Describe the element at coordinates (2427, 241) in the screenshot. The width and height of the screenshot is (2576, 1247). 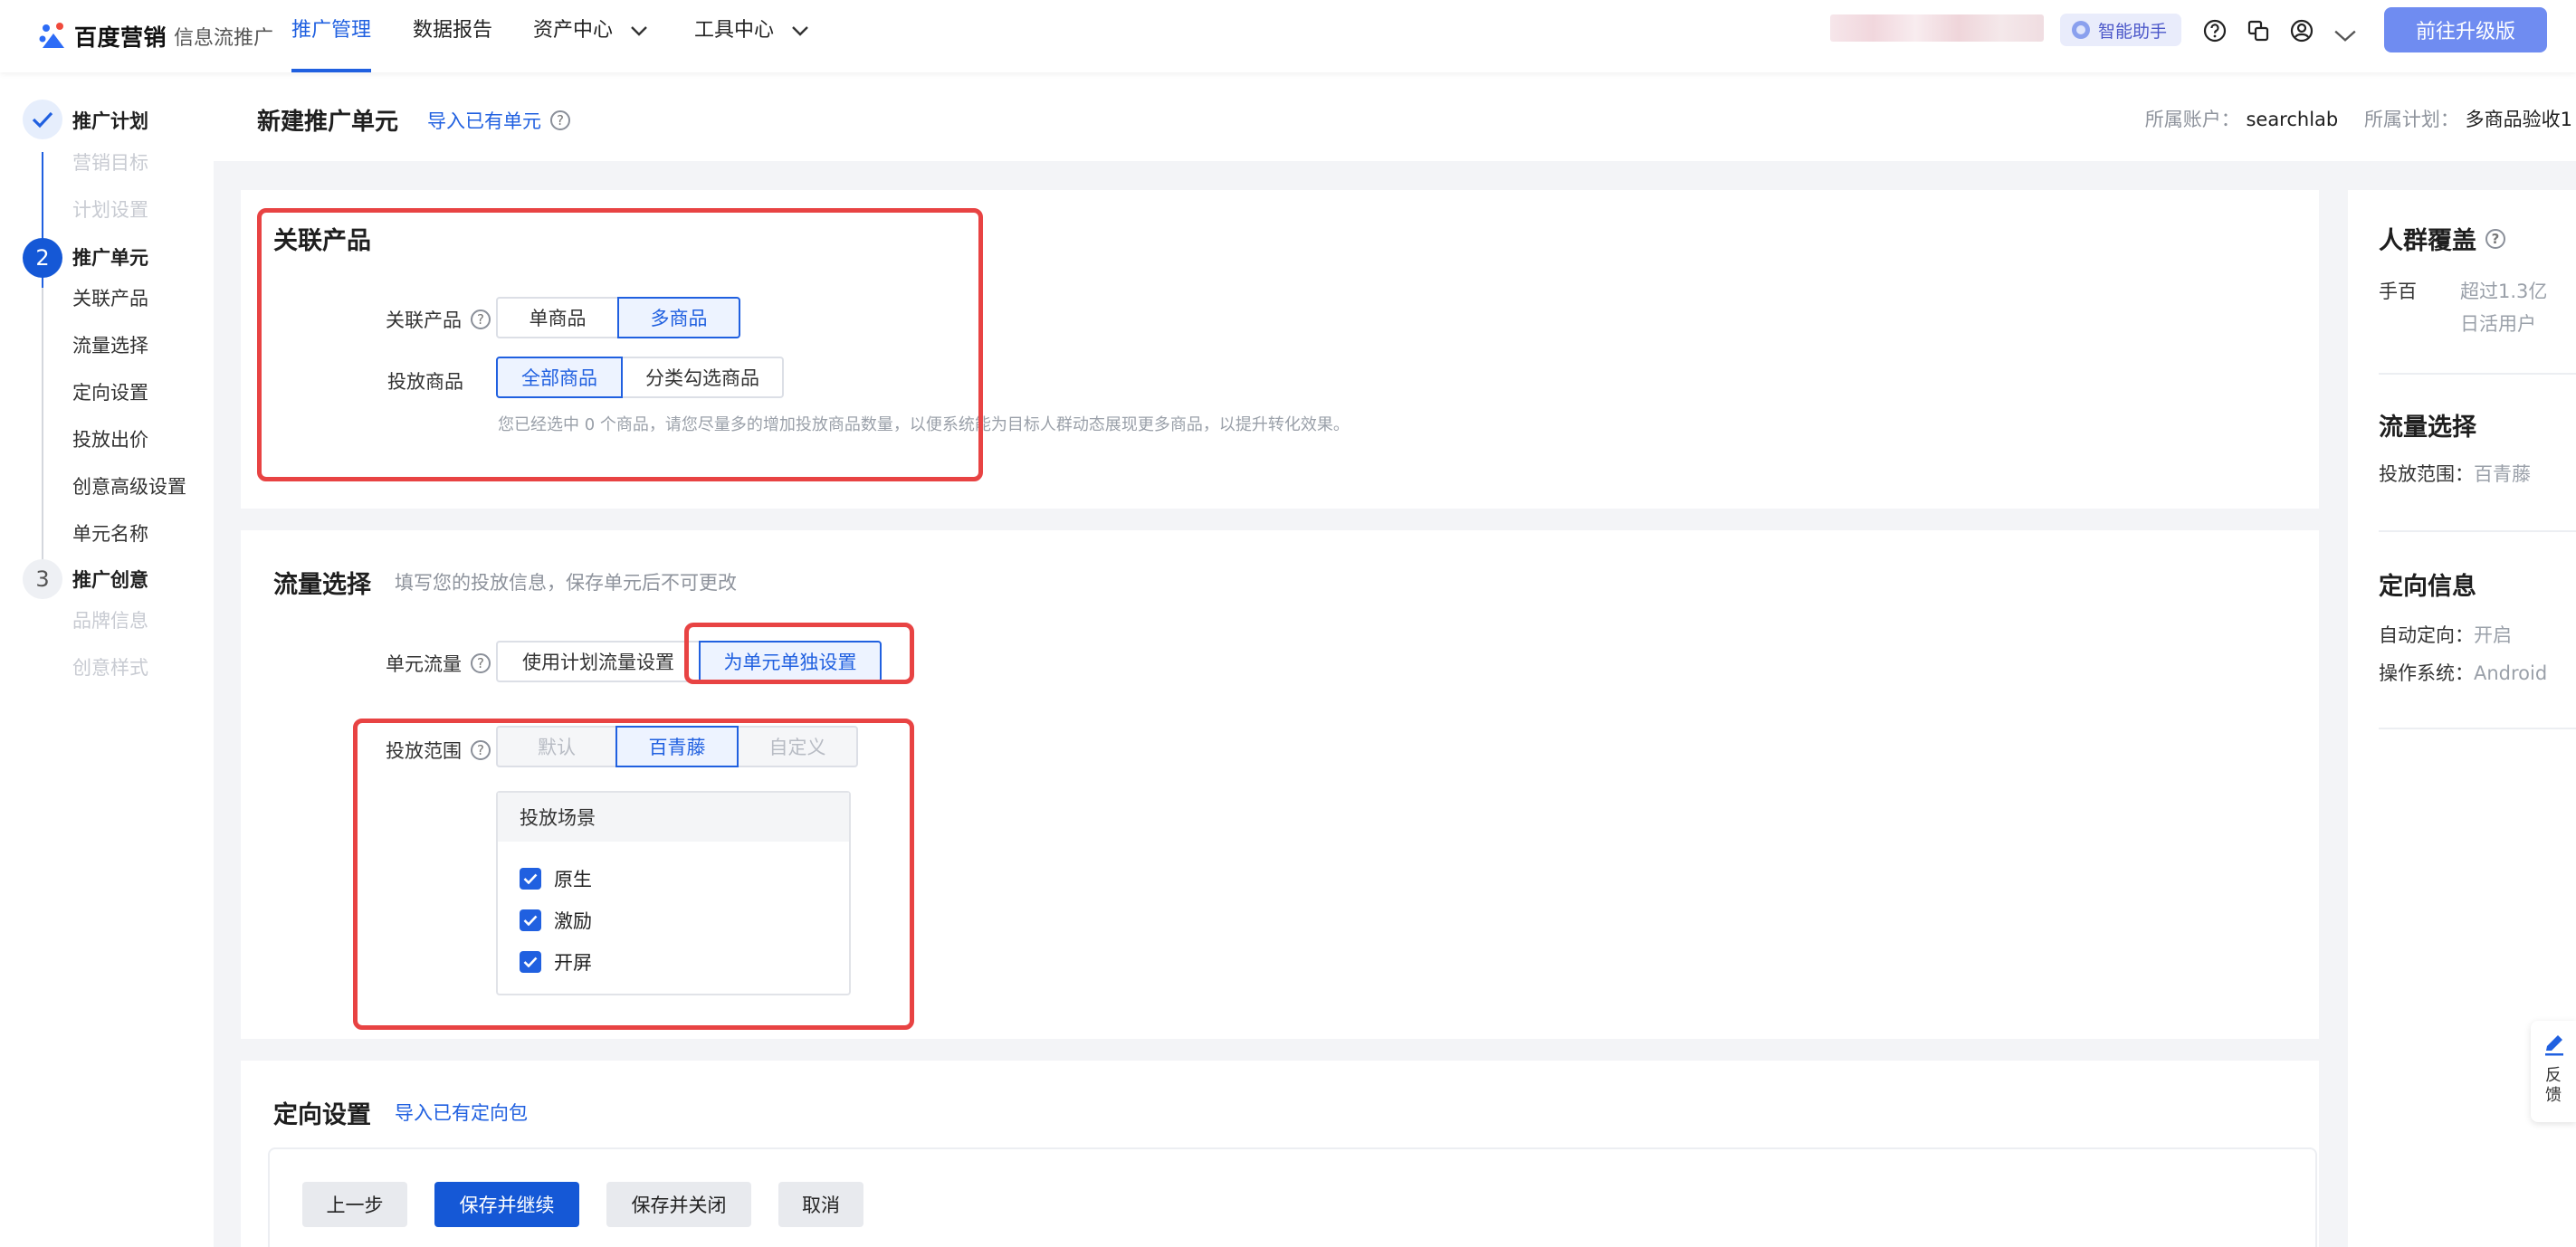
I see `audience-coverage-label: 人群覆盖` at that location.